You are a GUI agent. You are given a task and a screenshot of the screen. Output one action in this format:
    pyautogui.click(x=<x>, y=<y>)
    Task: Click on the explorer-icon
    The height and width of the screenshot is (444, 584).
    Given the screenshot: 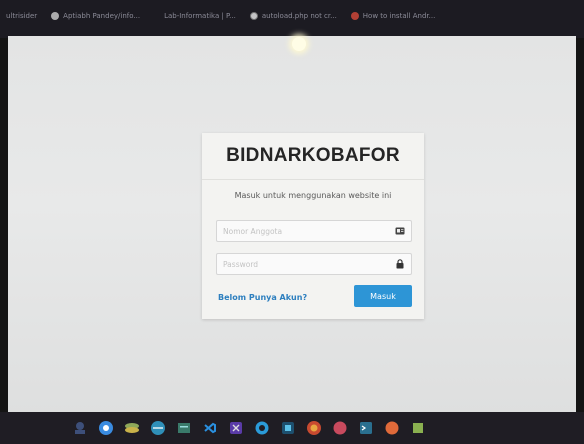 What is the action you would take?
    pyautogui.click(x=80, y=428)
    